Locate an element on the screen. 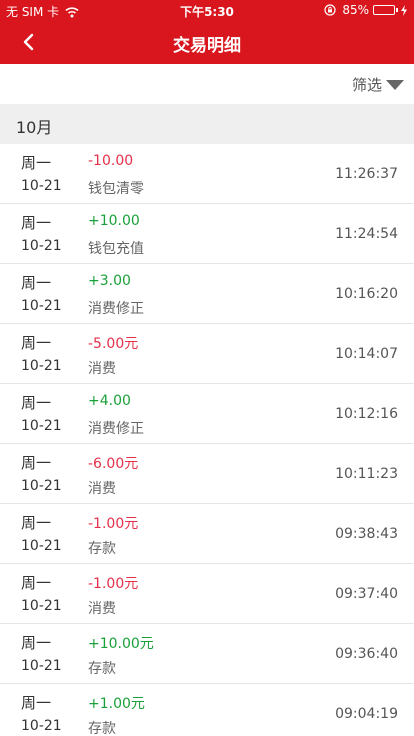  transaction-time: 09:38:43 is located at coordinates (366, 534).